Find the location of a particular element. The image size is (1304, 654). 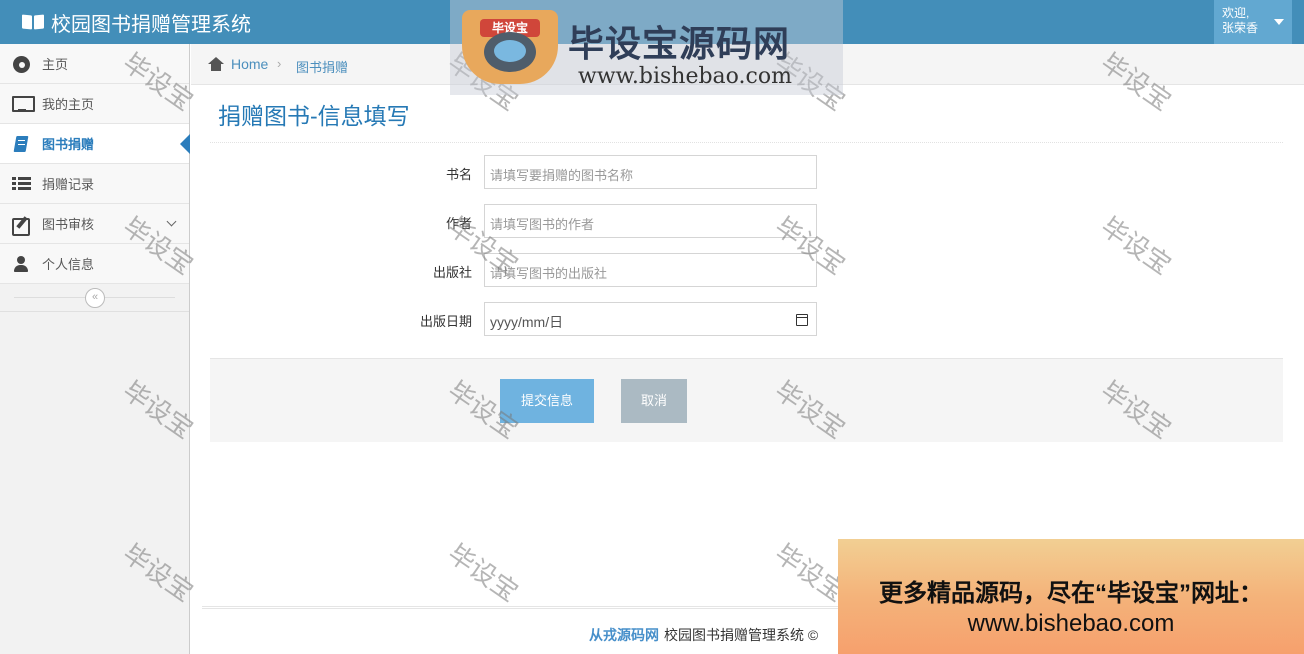

app-brand: 校园图书捐赠管理系统 is located at coordinates (136, 22).